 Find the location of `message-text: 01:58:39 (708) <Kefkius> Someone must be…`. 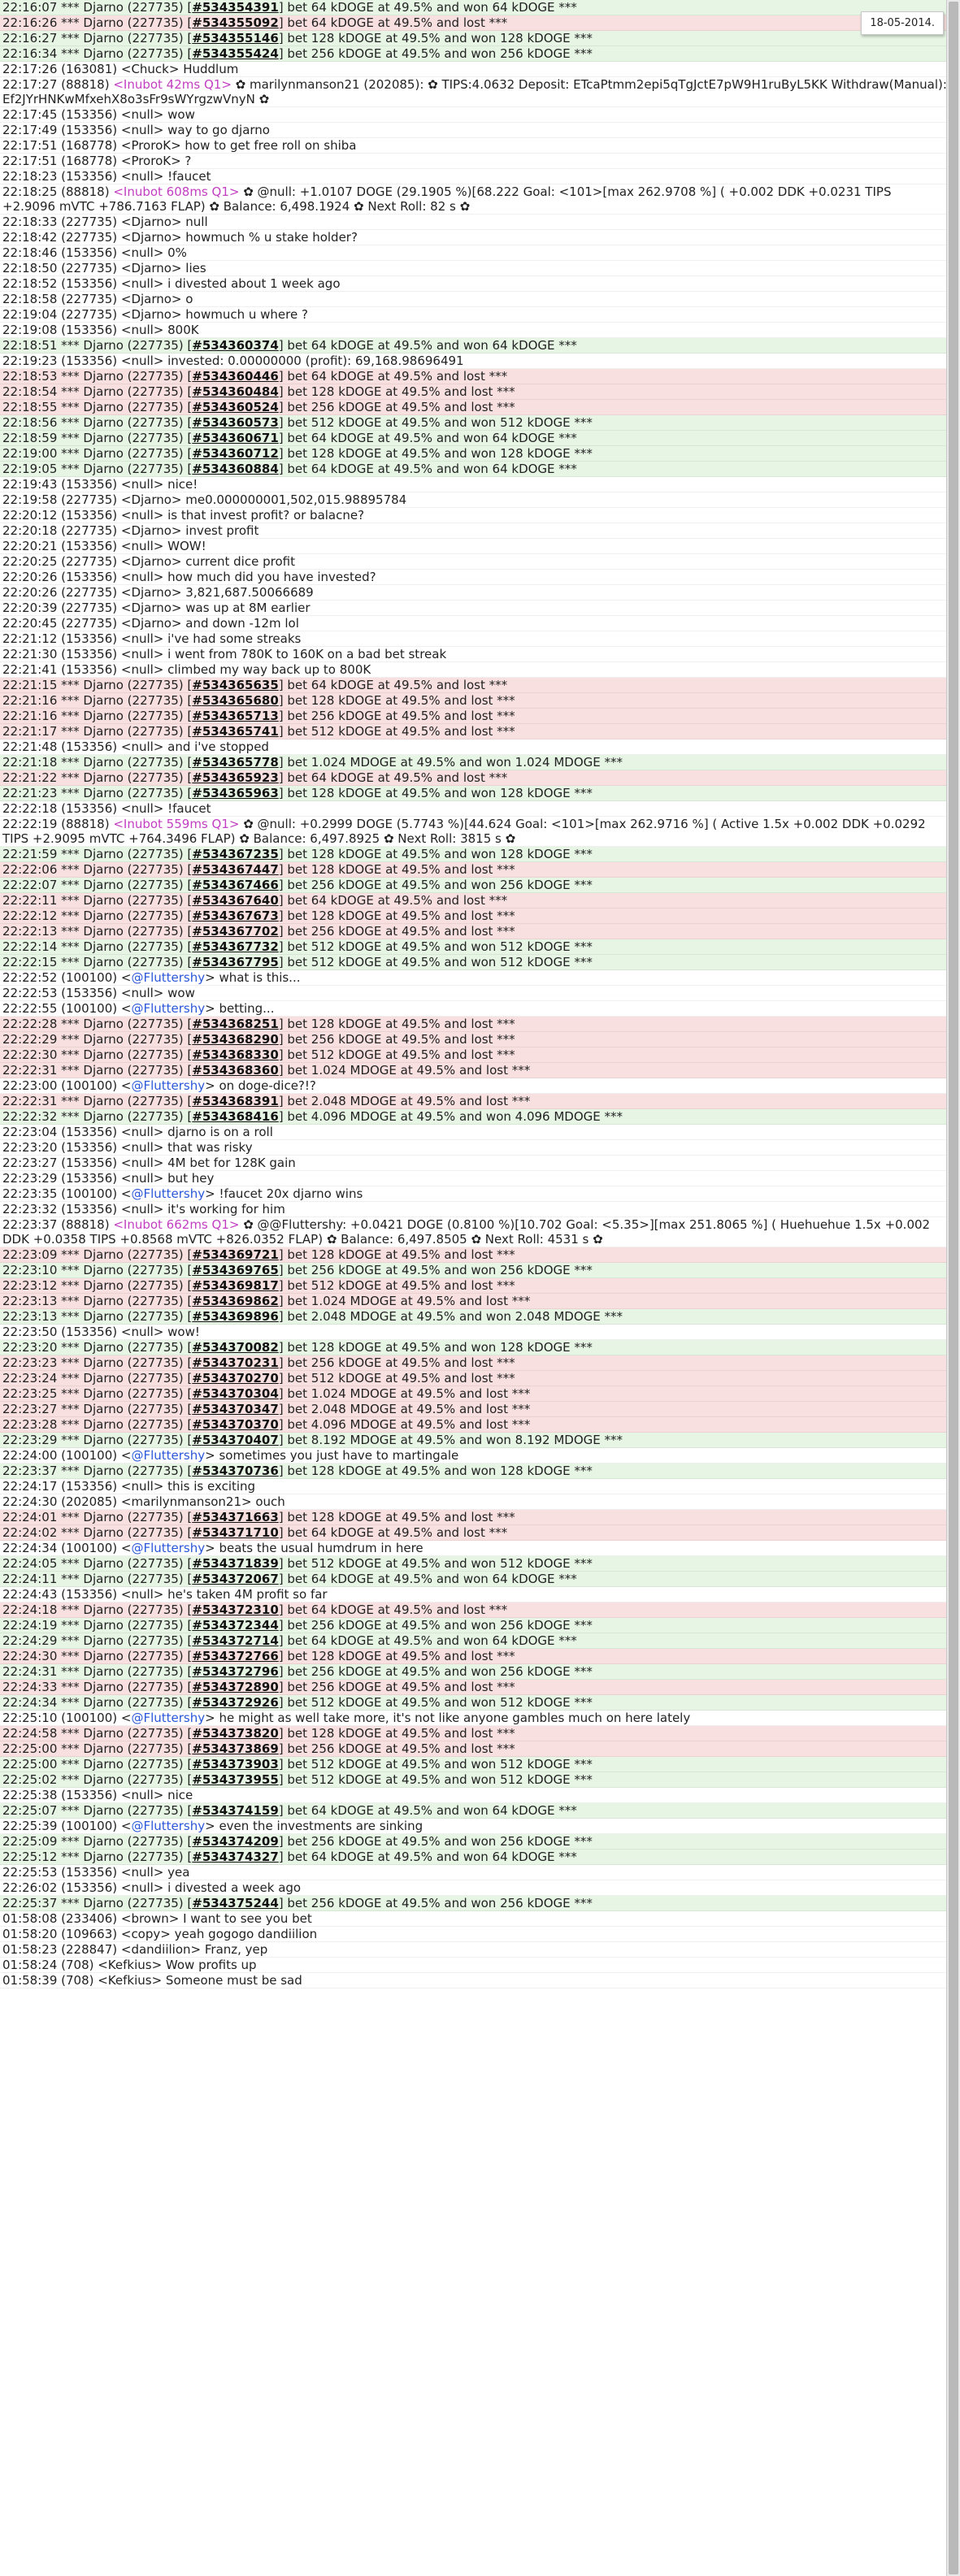

message-text: 01:58:39 (708) <Kefkius> Someone must be… is located at coordinates (152, 1980).